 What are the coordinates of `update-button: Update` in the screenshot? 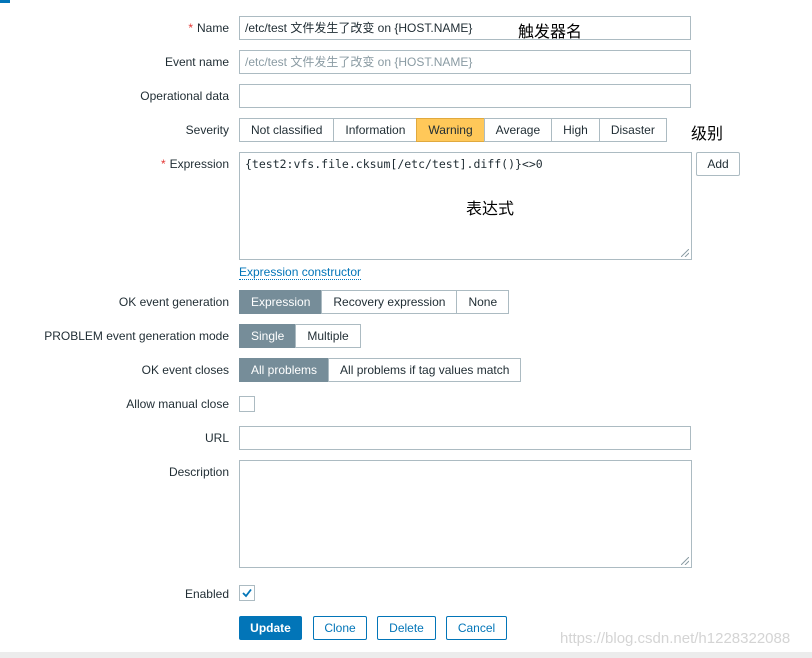 It's located at (270, 628).